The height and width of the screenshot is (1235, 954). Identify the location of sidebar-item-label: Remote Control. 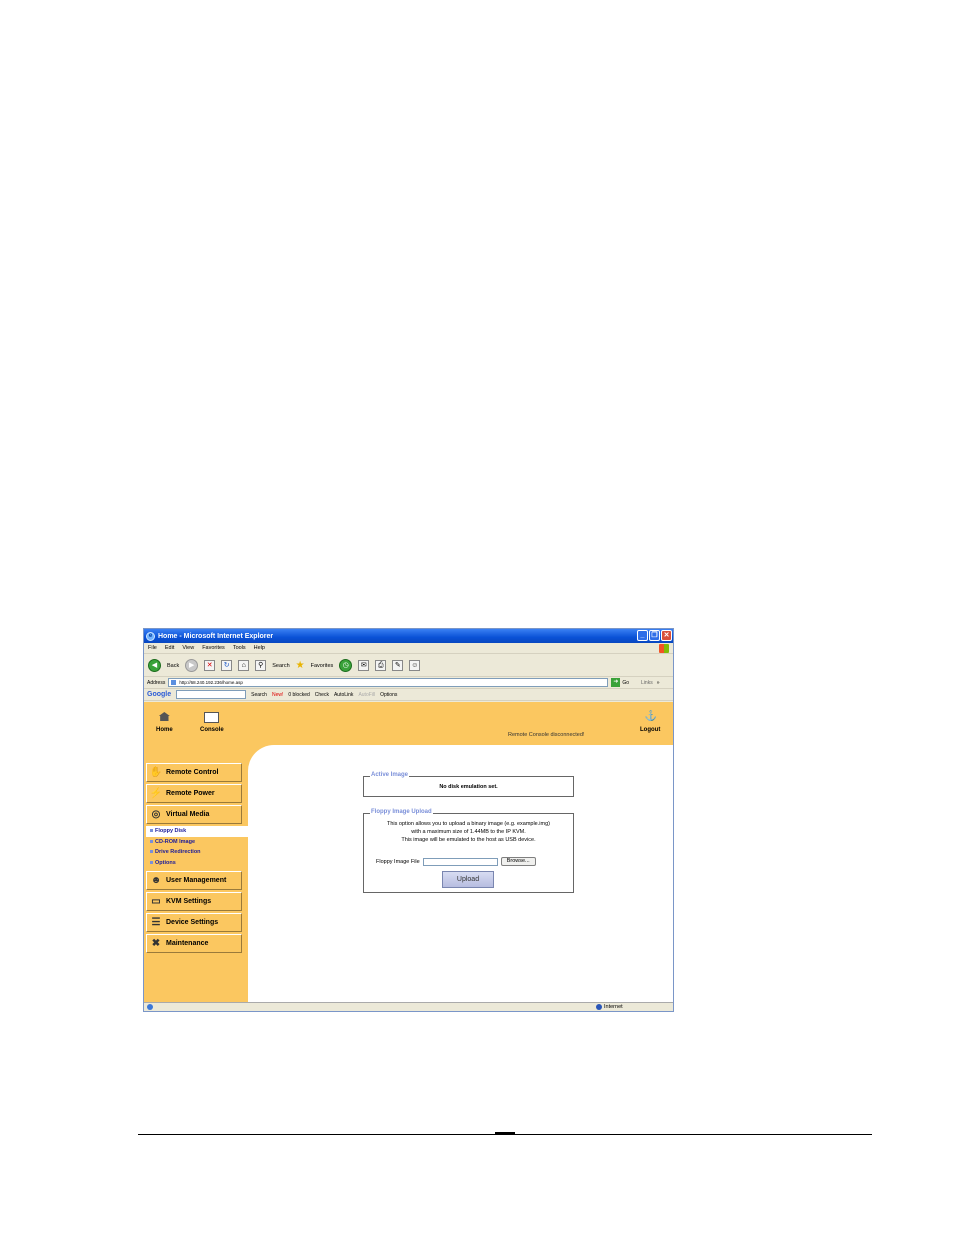
(192, 772).